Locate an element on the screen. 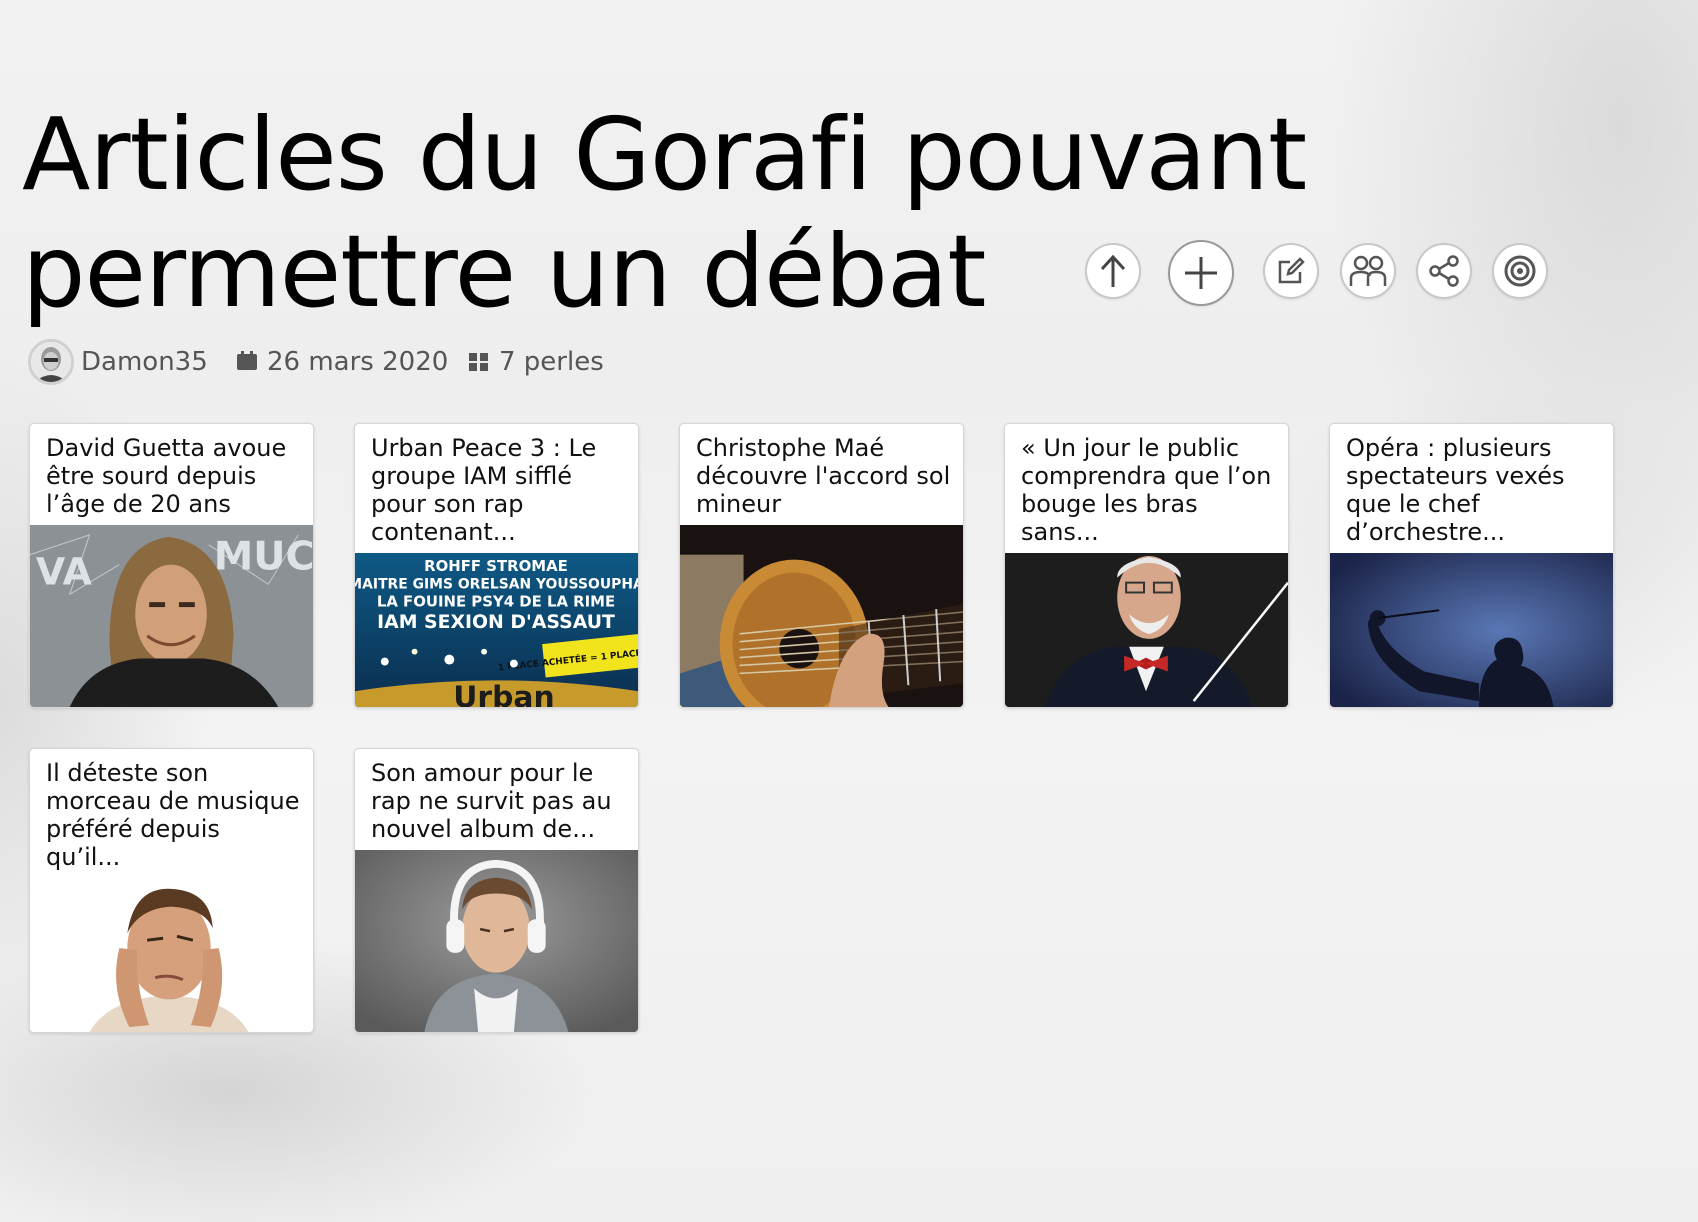  share-icon is located at coordinates (1444, 271).